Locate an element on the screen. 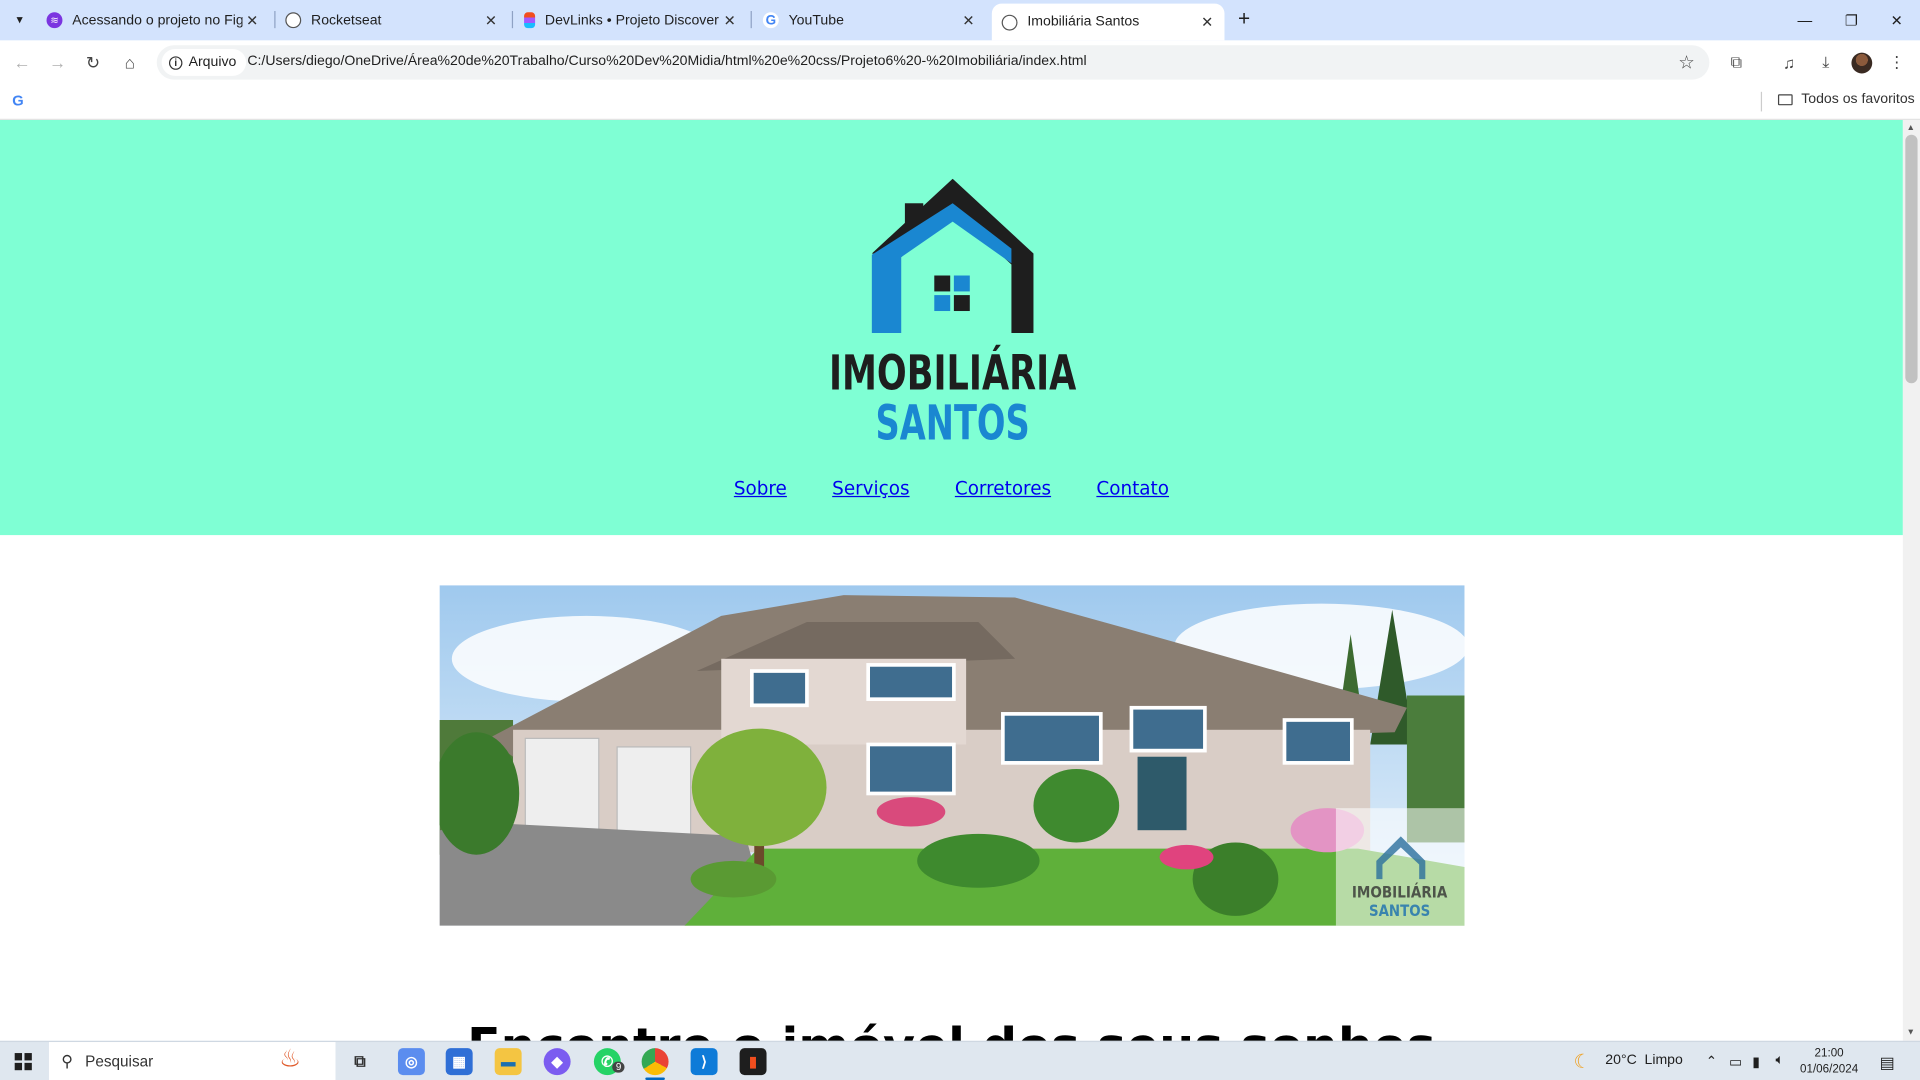 This screenshot has width=1920, height=1080. tab-search-button: ▾ is located at coordinates (19, 19).